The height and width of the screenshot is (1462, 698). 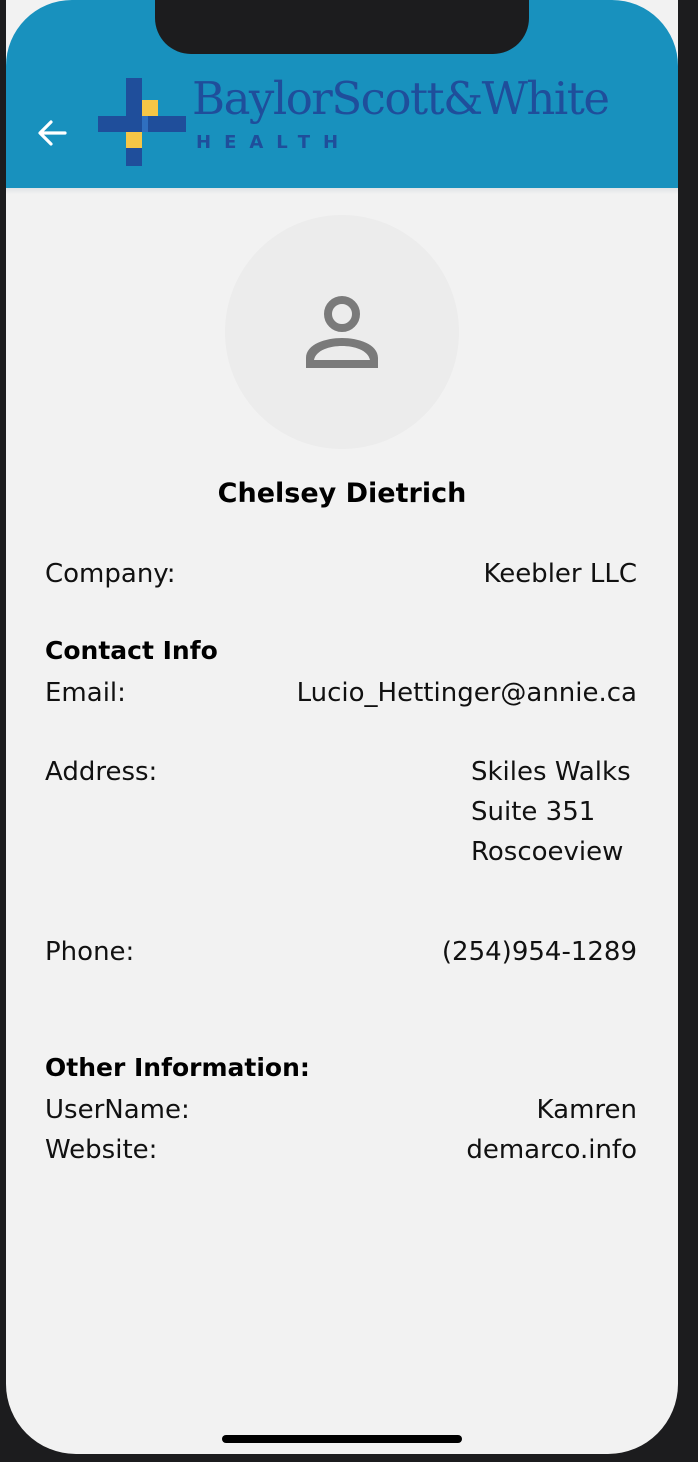 I want to click on logo-cross-icon, so click(x=142, y=122).